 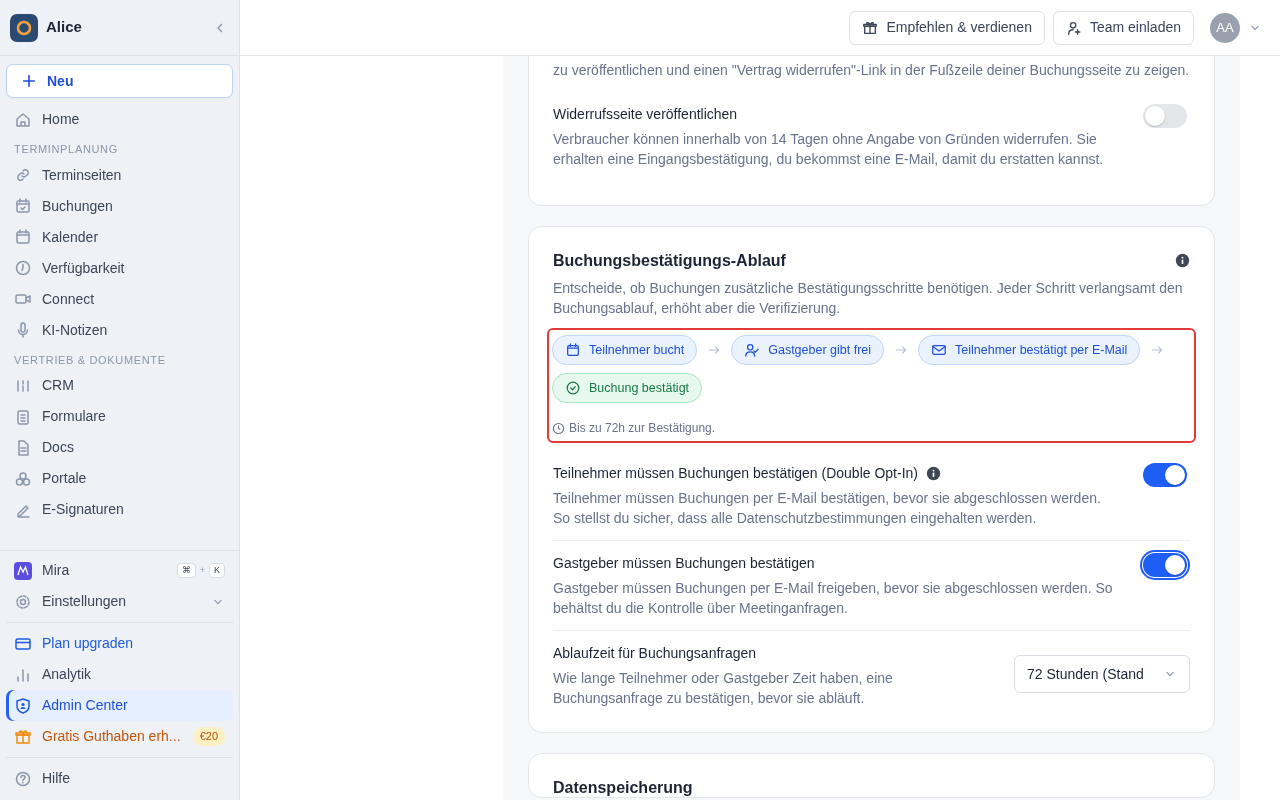 What do you see at coordinates (23, 119) in the screenshot?
I see `home-icon` at bounding box center [23, 119].